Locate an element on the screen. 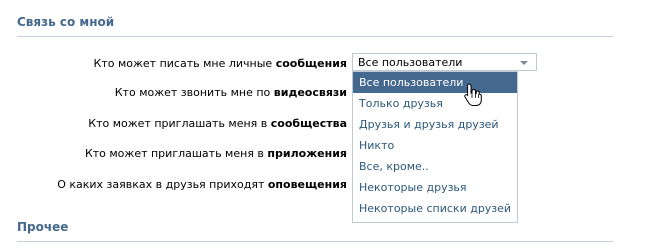  setting-label-keyword: оповещения is located at coordinates (307, 184).